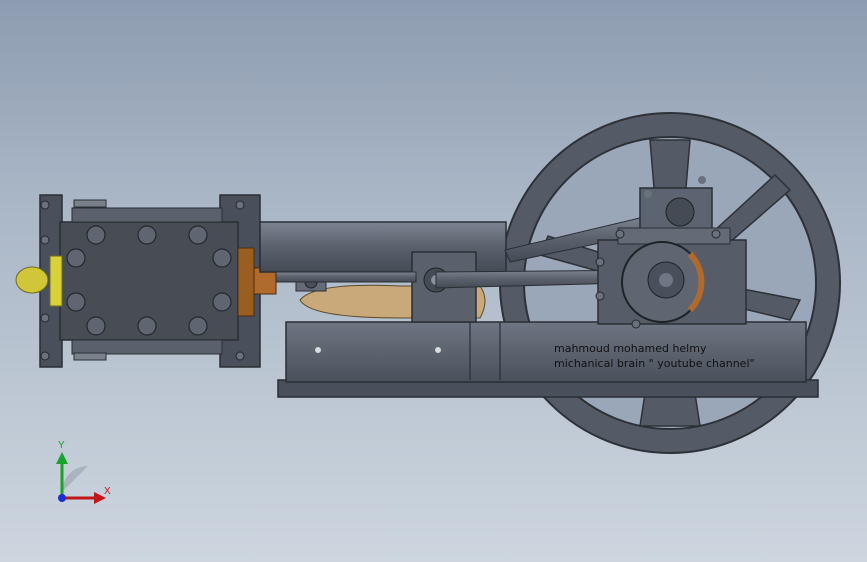 The height and width of the screenshot is (562, 867). I want to click on piston-rod, so click(346, 277).